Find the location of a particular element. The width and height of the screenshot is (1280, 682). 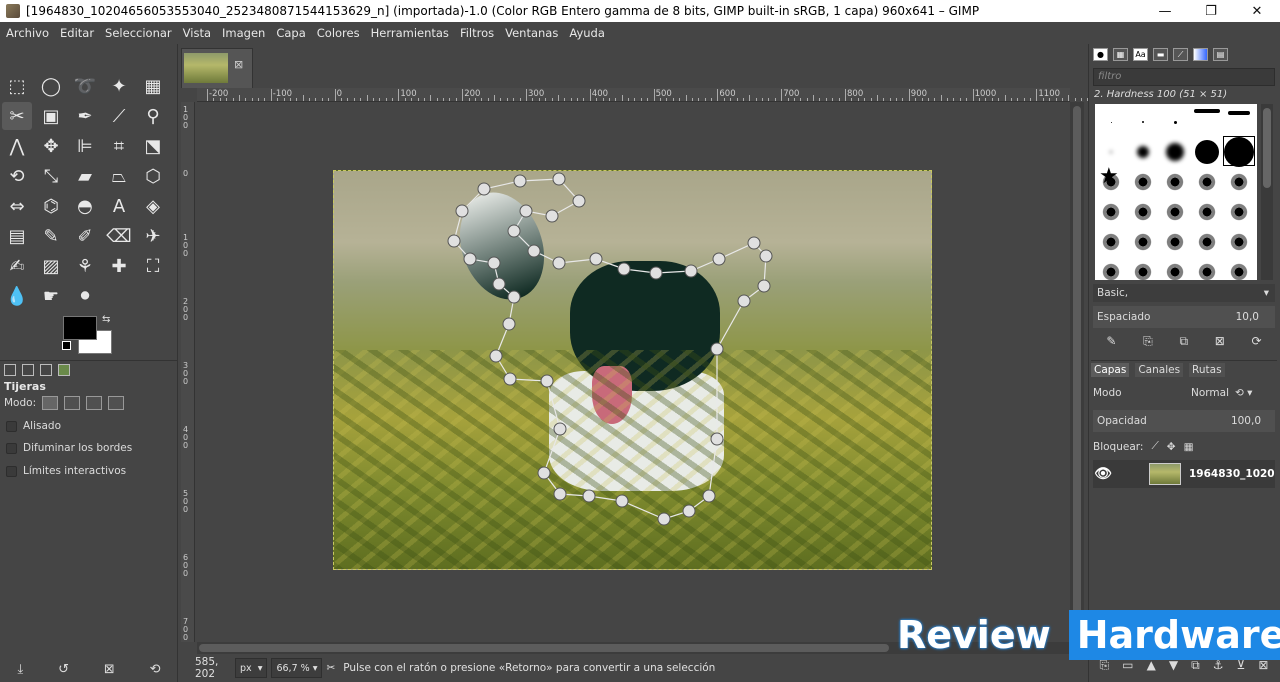

color-picker-icon: ⟋ is located at coordinates (119, 116).